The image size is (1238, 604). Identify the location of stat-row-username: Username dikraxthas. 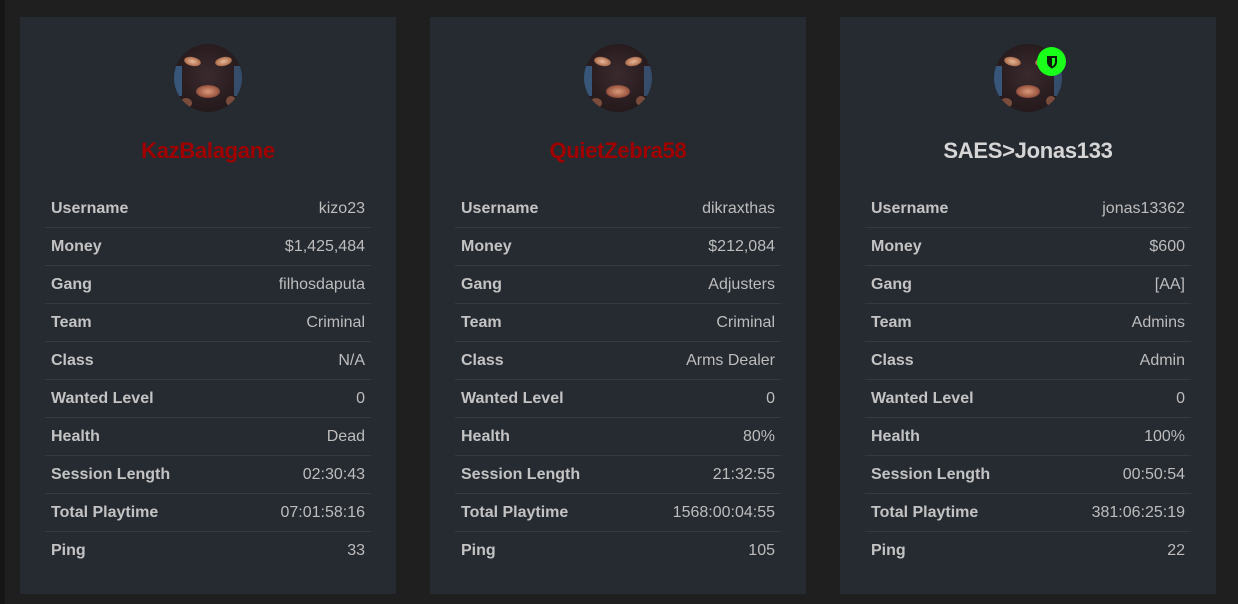
(618, 209).